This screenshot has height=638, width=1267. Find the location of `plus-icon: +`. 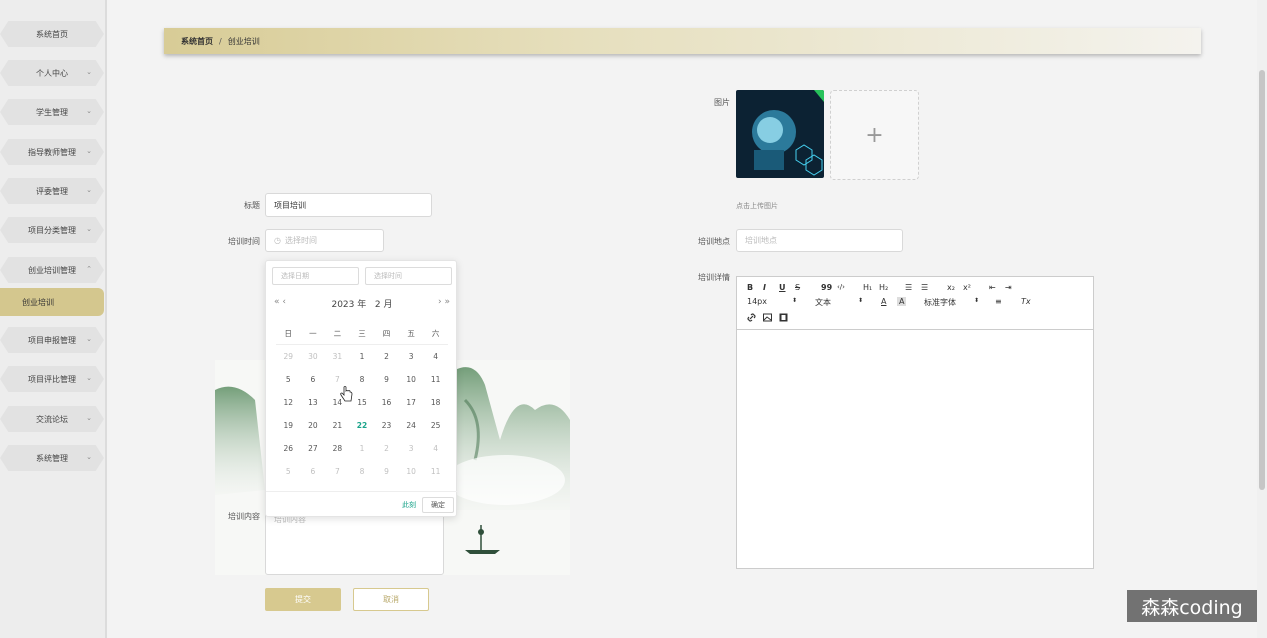

plus-icon: + is located at coordinates (874, 135).